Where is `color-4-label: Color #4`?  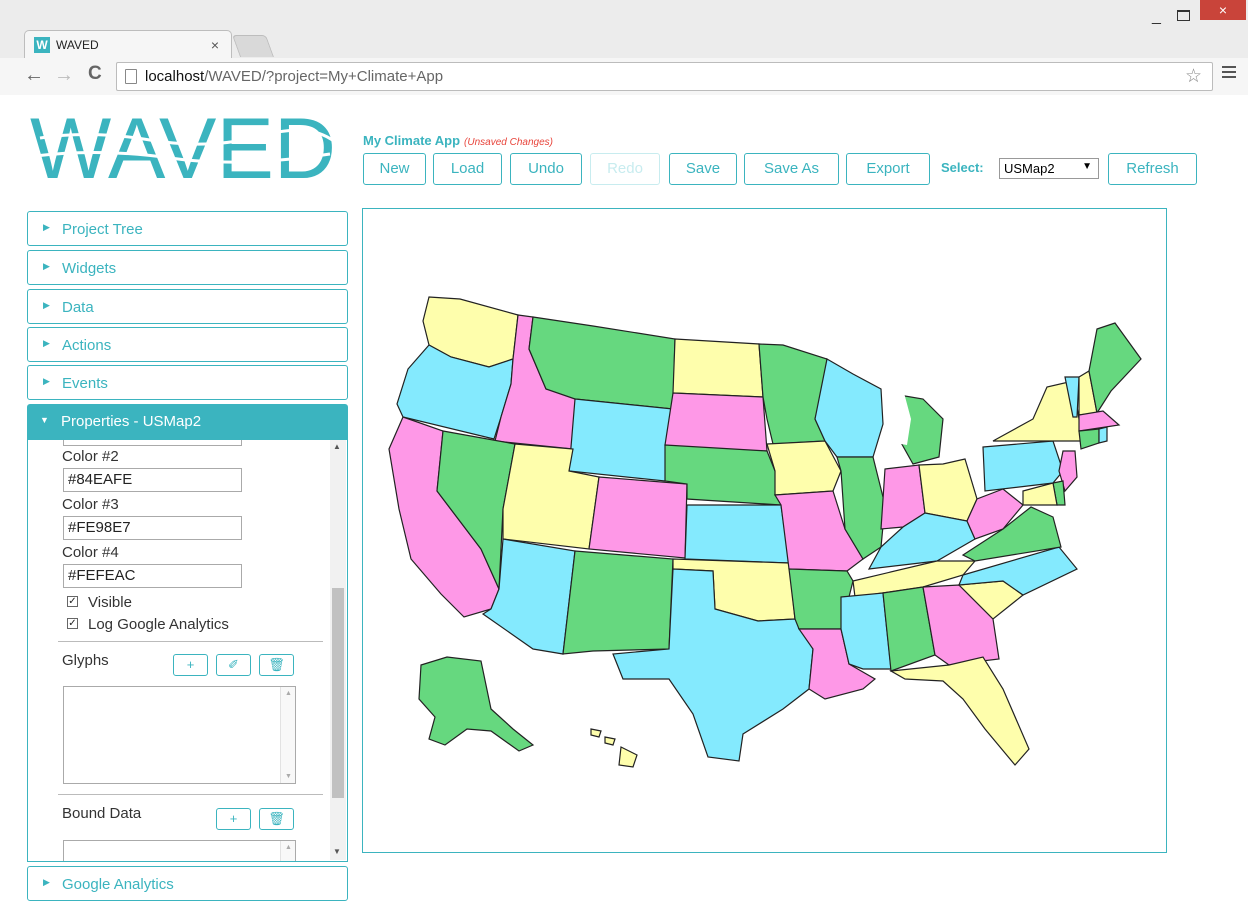
color-4-label: Color #4 is located at coordinates (90, 552).